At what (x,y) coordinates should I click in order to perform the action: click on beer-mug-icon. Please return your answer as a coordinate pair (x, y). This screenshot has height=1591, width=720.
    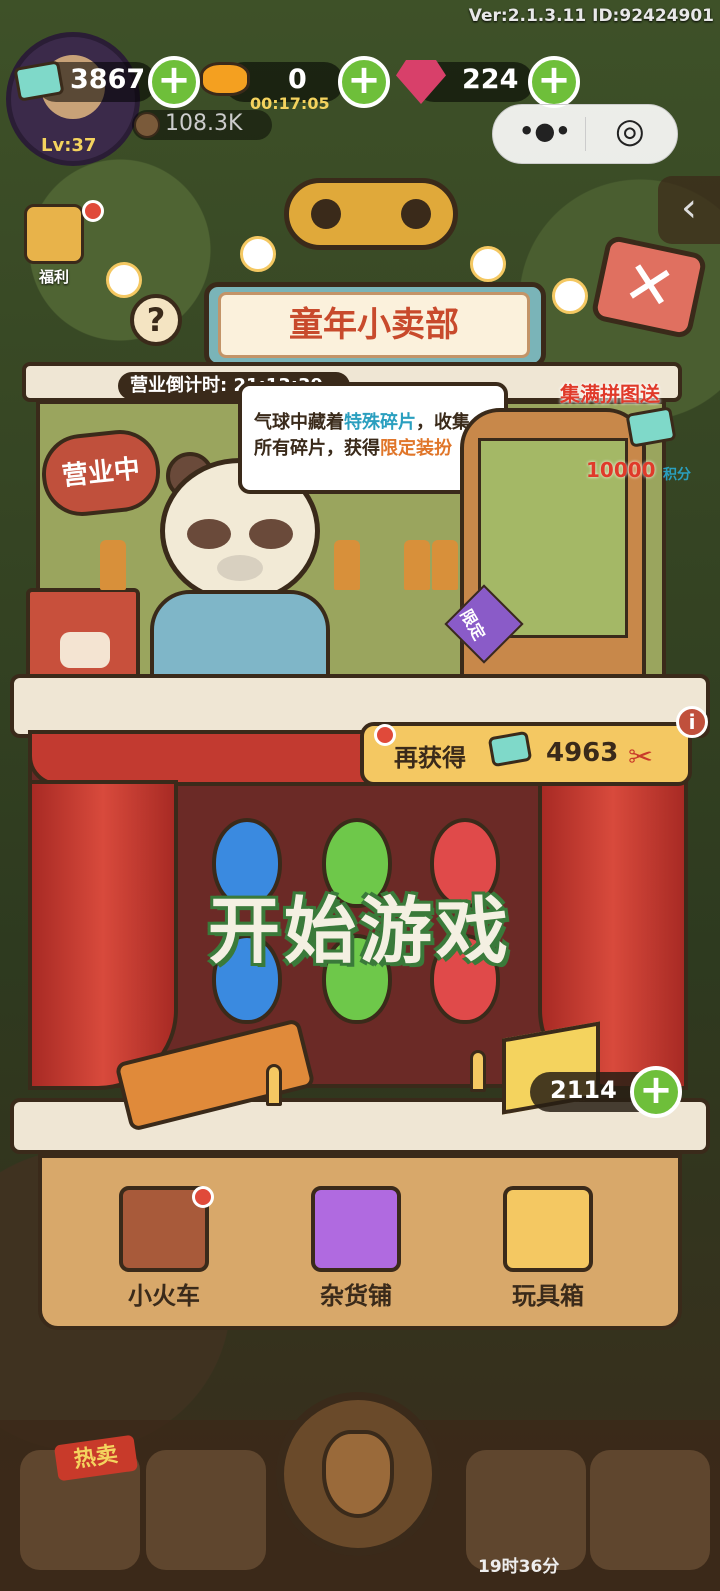
    Looking at the image, I should click on (206, 1510).